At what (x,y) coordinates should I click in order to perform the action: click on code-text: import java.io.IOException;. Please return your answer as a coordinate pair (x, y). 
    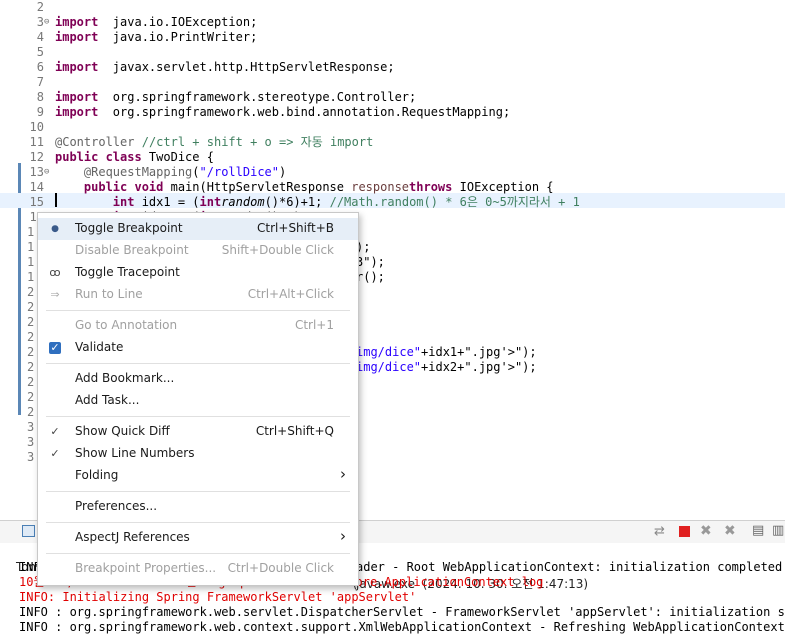
    Looking at the image, I should click on (156, 22).